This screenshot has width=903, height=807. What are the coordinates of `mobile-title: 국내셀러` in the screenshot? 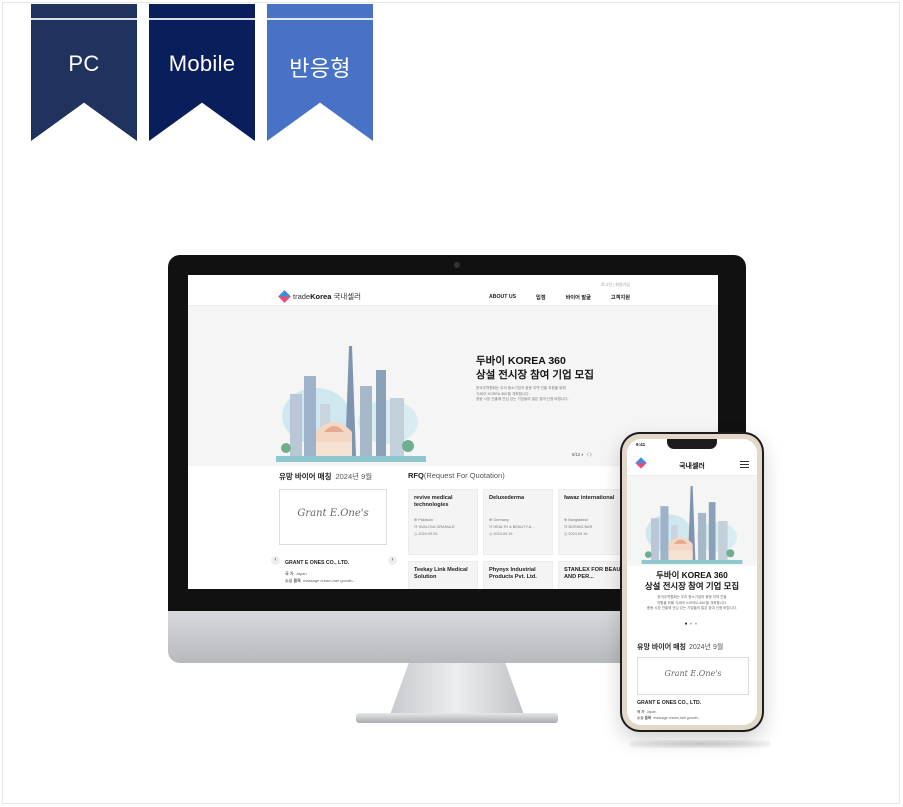 It's located at (692, 466).